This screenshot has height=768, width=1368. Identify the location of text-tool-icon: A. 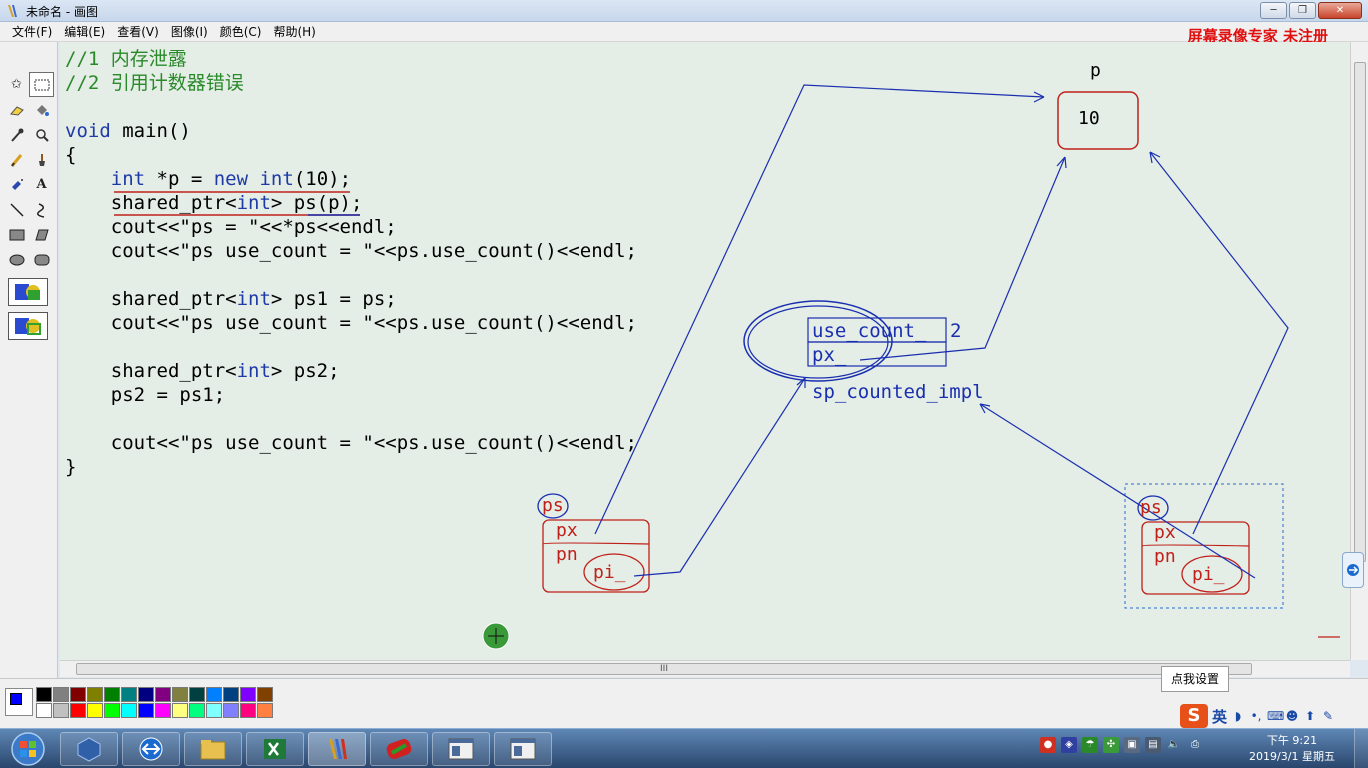
(41, 184).